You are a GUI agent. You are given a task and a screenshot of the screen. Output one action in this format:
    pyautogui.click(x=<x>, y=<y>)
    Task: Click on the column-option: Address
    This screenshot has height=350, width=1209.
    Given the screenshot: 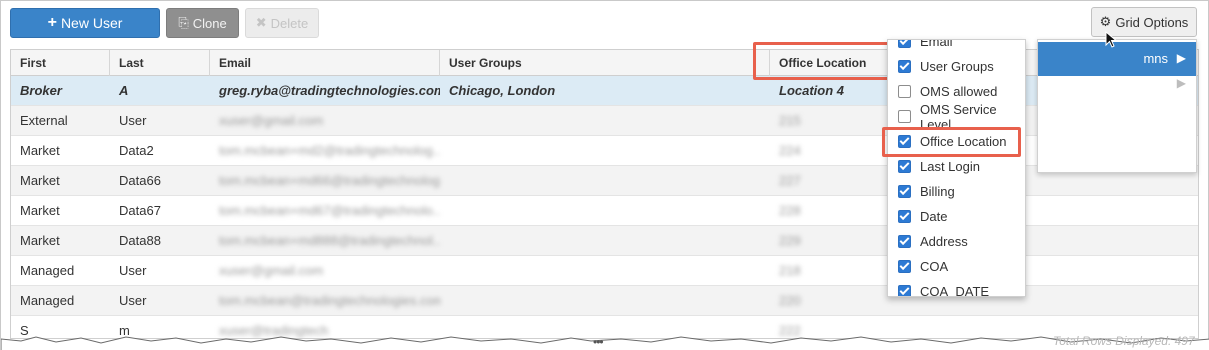 What is the action you would take?
    pyautogui.click(x=956, y=241)
    